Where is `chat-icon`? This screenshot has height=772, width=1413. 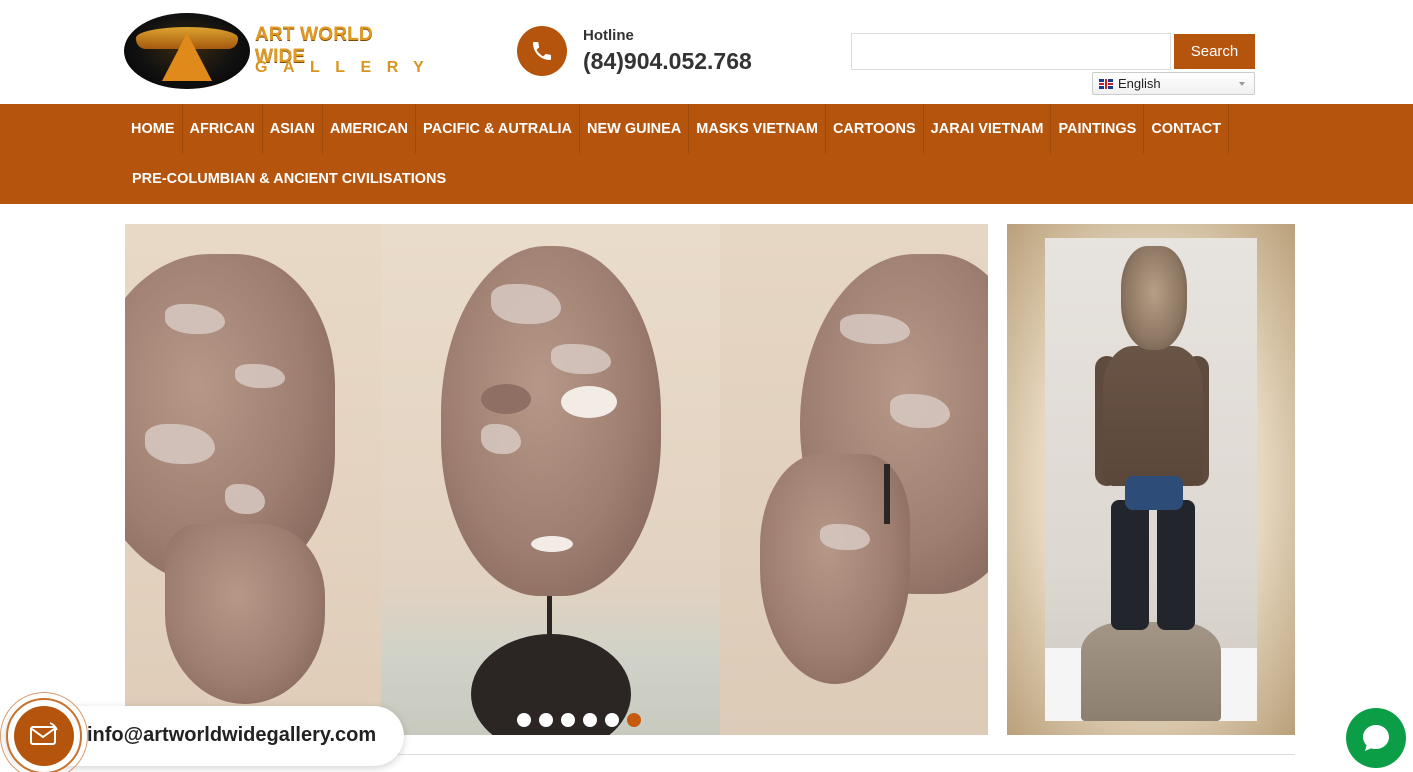
chat-icon is located at coordinates (1376, 738).